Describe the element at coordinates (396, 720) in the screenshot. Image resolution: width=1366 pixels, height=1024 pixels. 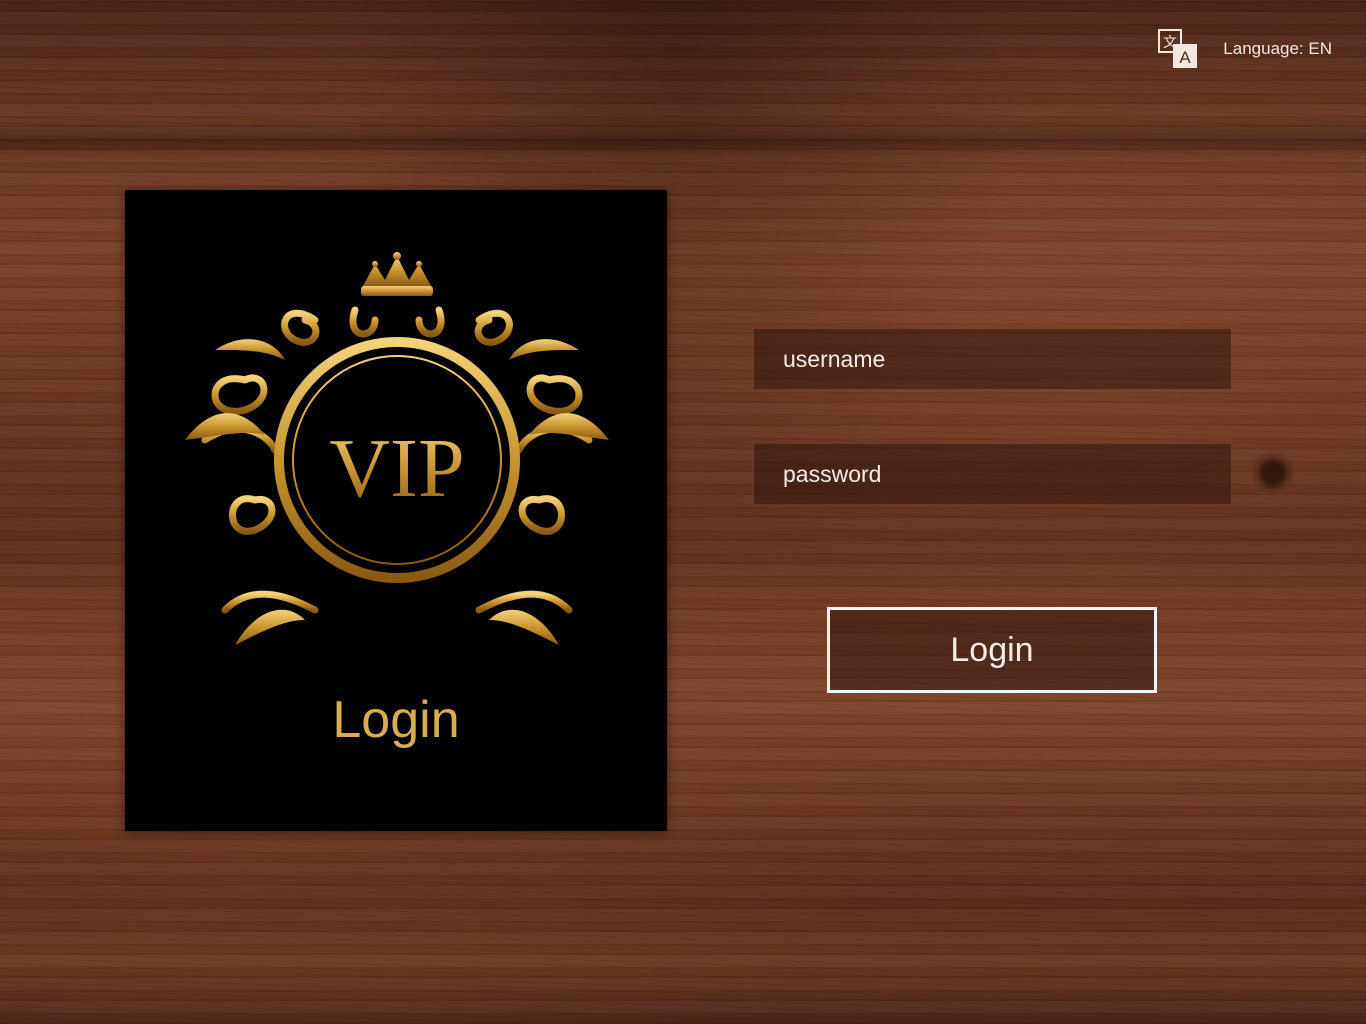
I see `card-title: Login` at that location.